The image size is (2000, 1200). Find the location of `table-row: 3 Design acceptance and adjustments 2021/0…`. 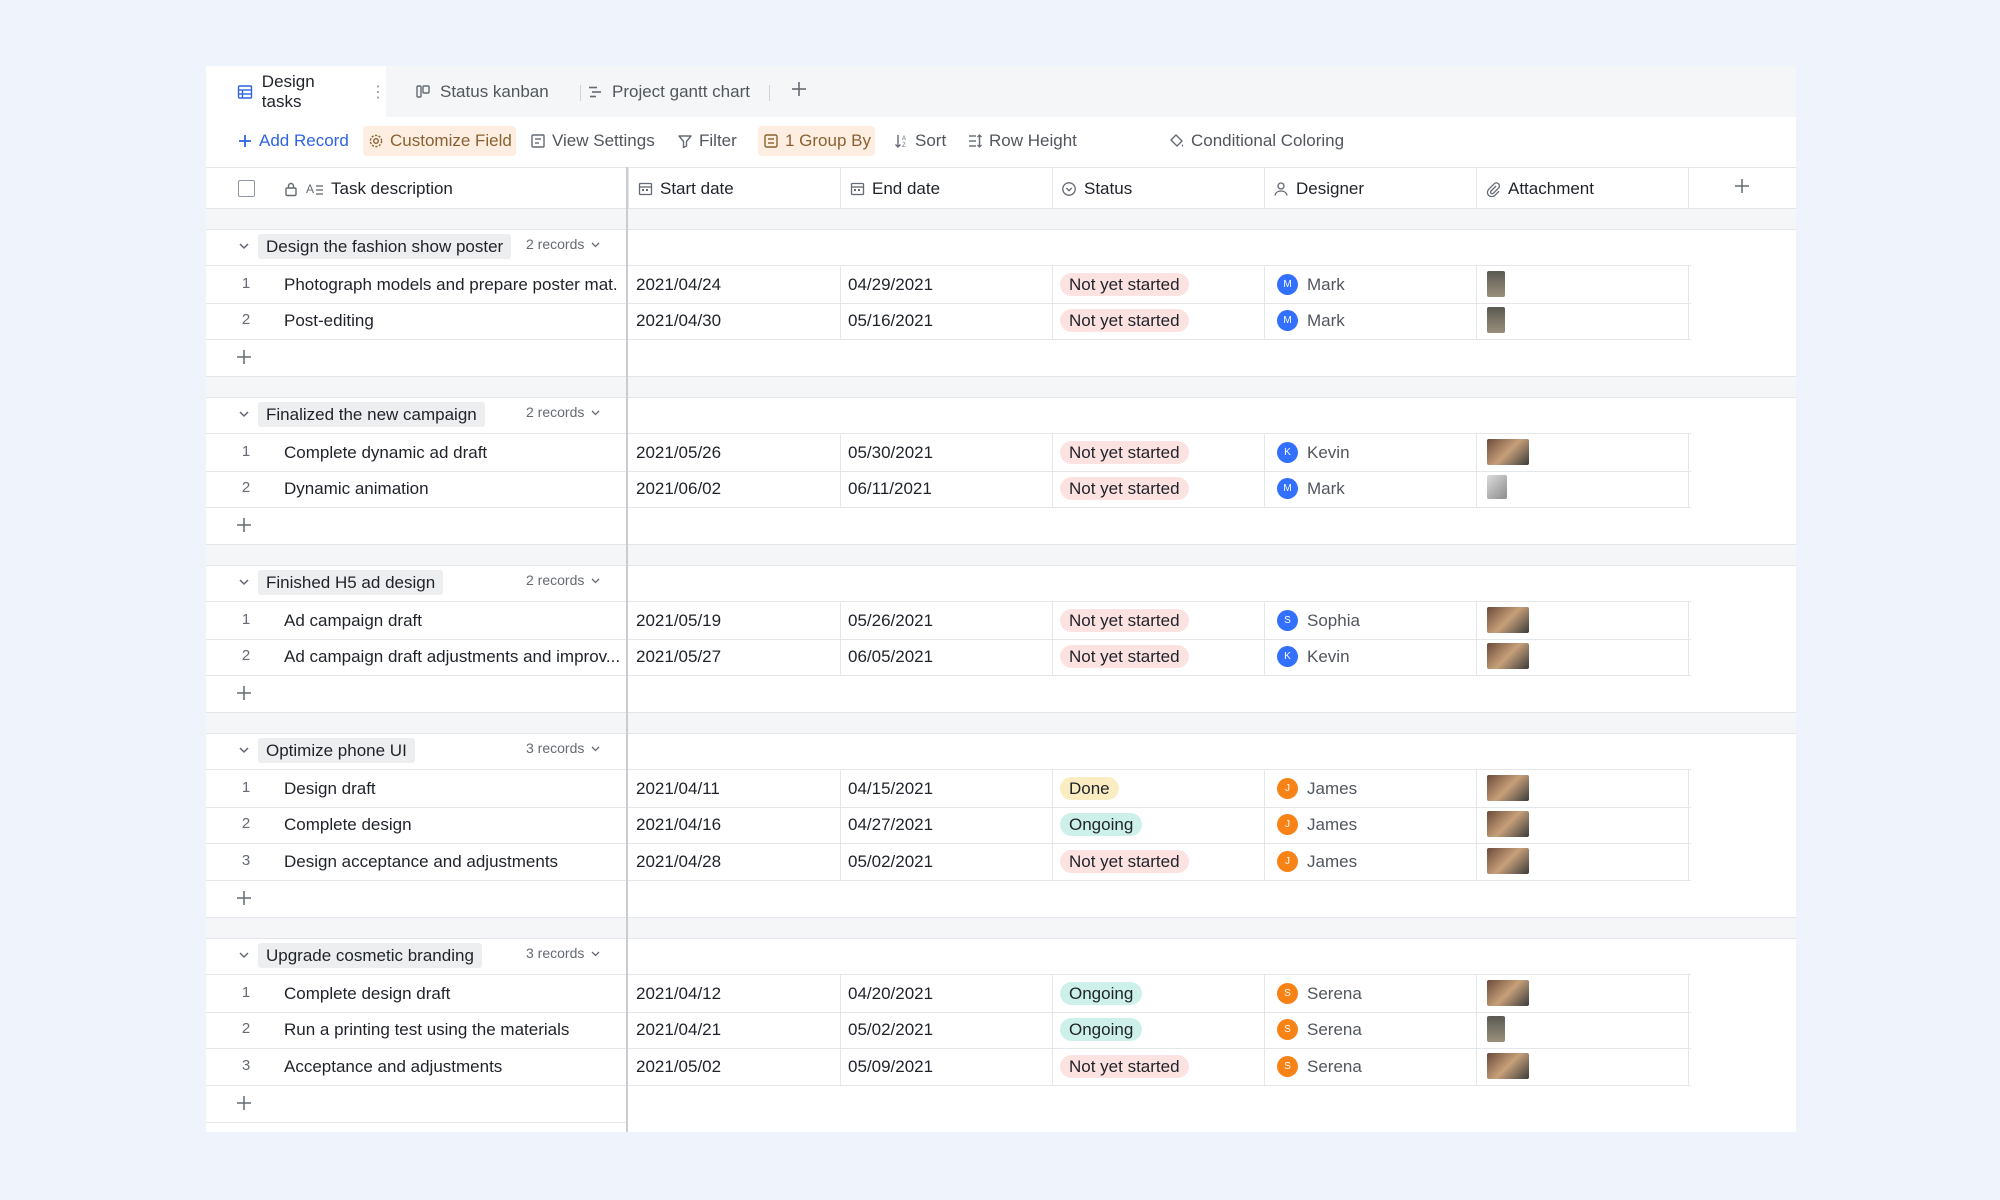

table-row: 3 Design acceptance and adjustments 2021/0… is located at coordinates (948, 862).